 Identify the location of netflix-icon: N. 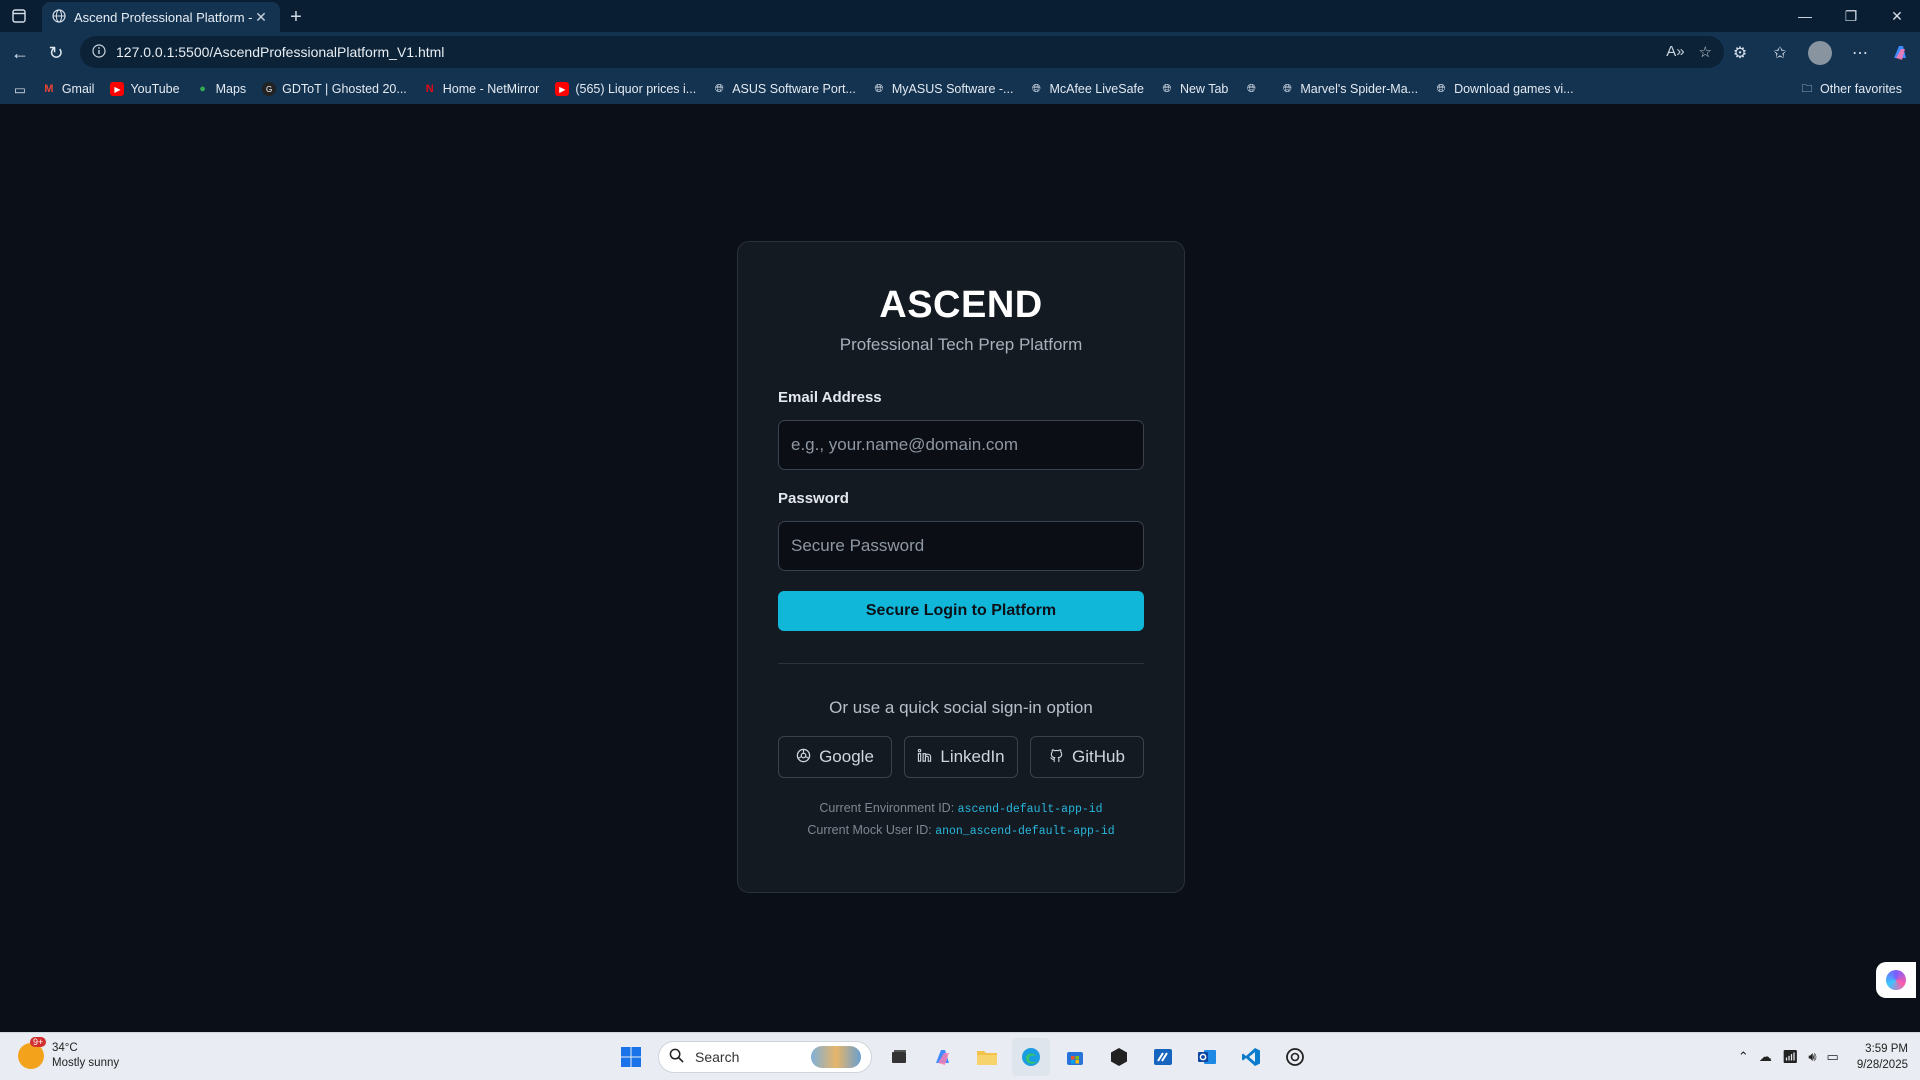
(429, 89).